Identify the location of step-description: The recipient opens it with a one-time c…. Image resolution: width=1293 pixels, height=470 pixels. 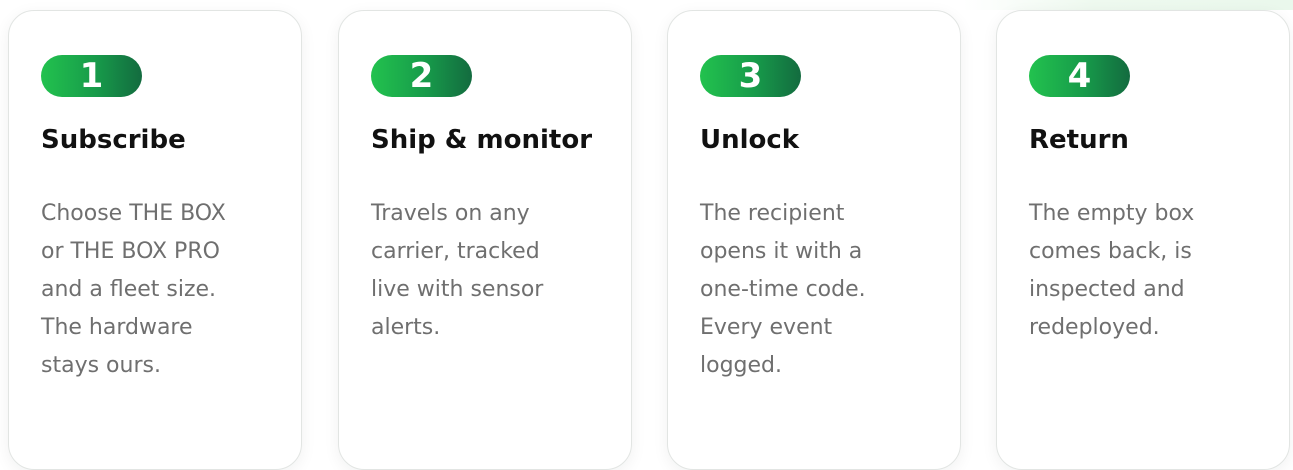
(783, 290).